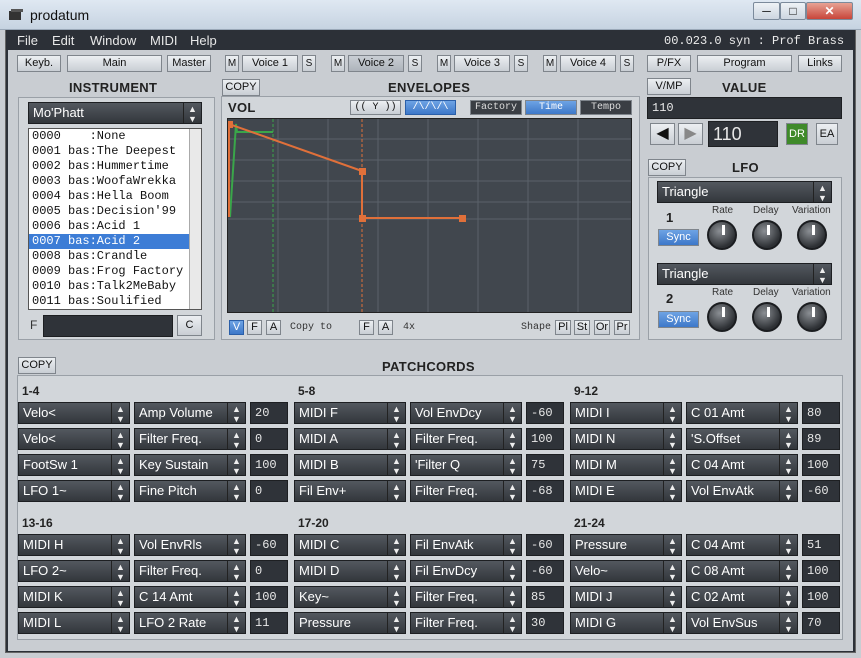 This screenshot has height=658, width=861. I want to click on patchcord-amount-input: 80, so click(821, 413).